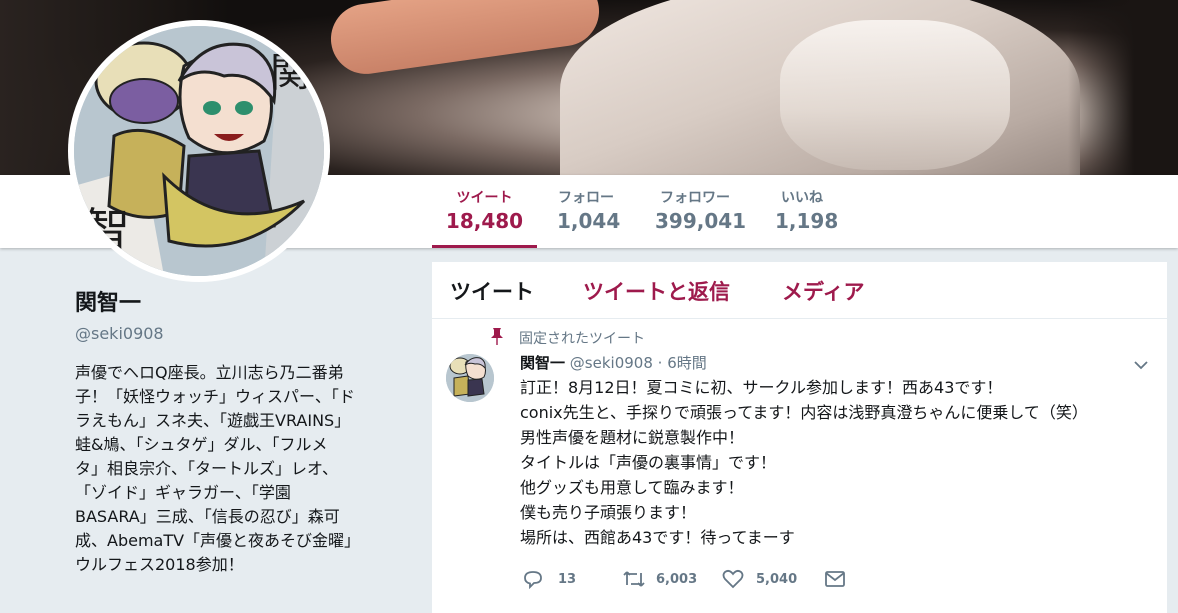 This screenshot has width=1178, height=613. Describe the element at coordinates (549, 579) in the screenshot. I see `reply-button: 13` at that location.